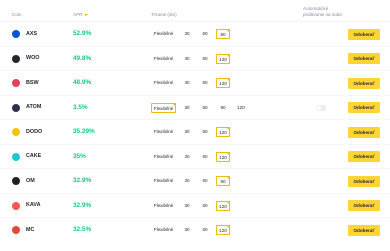  I want to click on coin-name: KAVA, so click(33, 205).